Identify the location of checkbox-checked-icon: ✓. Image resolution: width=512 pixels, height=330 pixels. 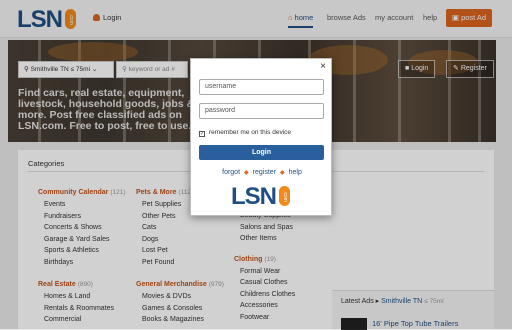
(202, 134).